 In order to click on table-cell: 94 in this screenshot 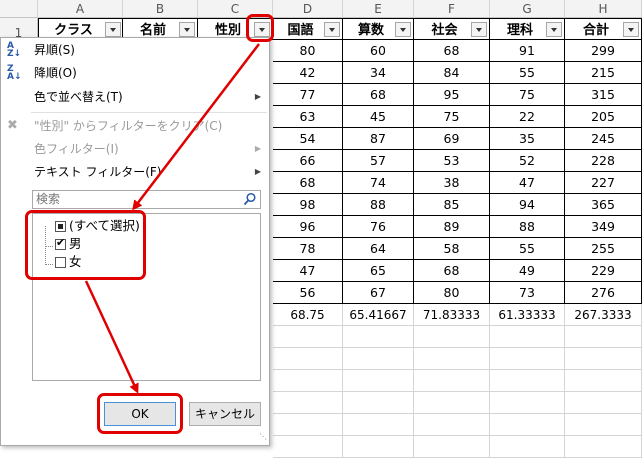, I will do `click(527, 205)`.